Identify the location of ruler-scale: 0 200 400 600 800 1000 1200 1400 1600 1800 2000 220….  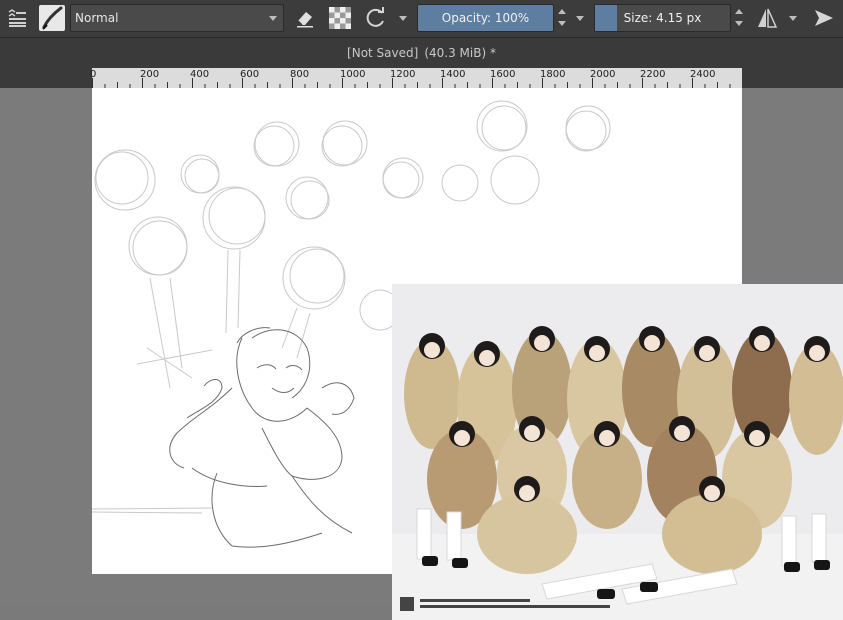
(416, 78).